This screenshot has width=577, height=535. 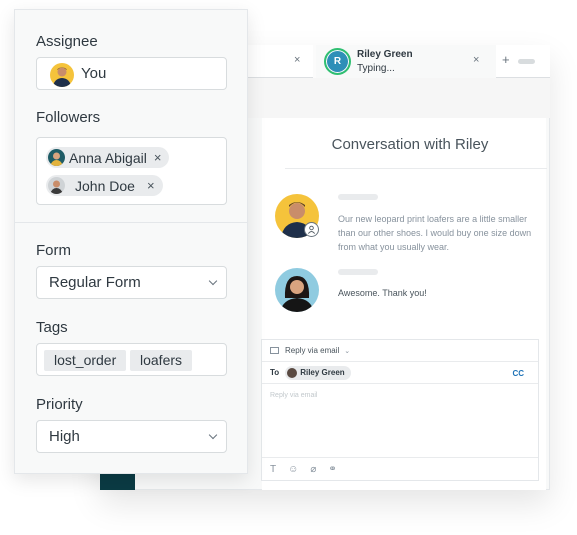 I want to click on form-value: Regular Form, so click(x=95, y=282).